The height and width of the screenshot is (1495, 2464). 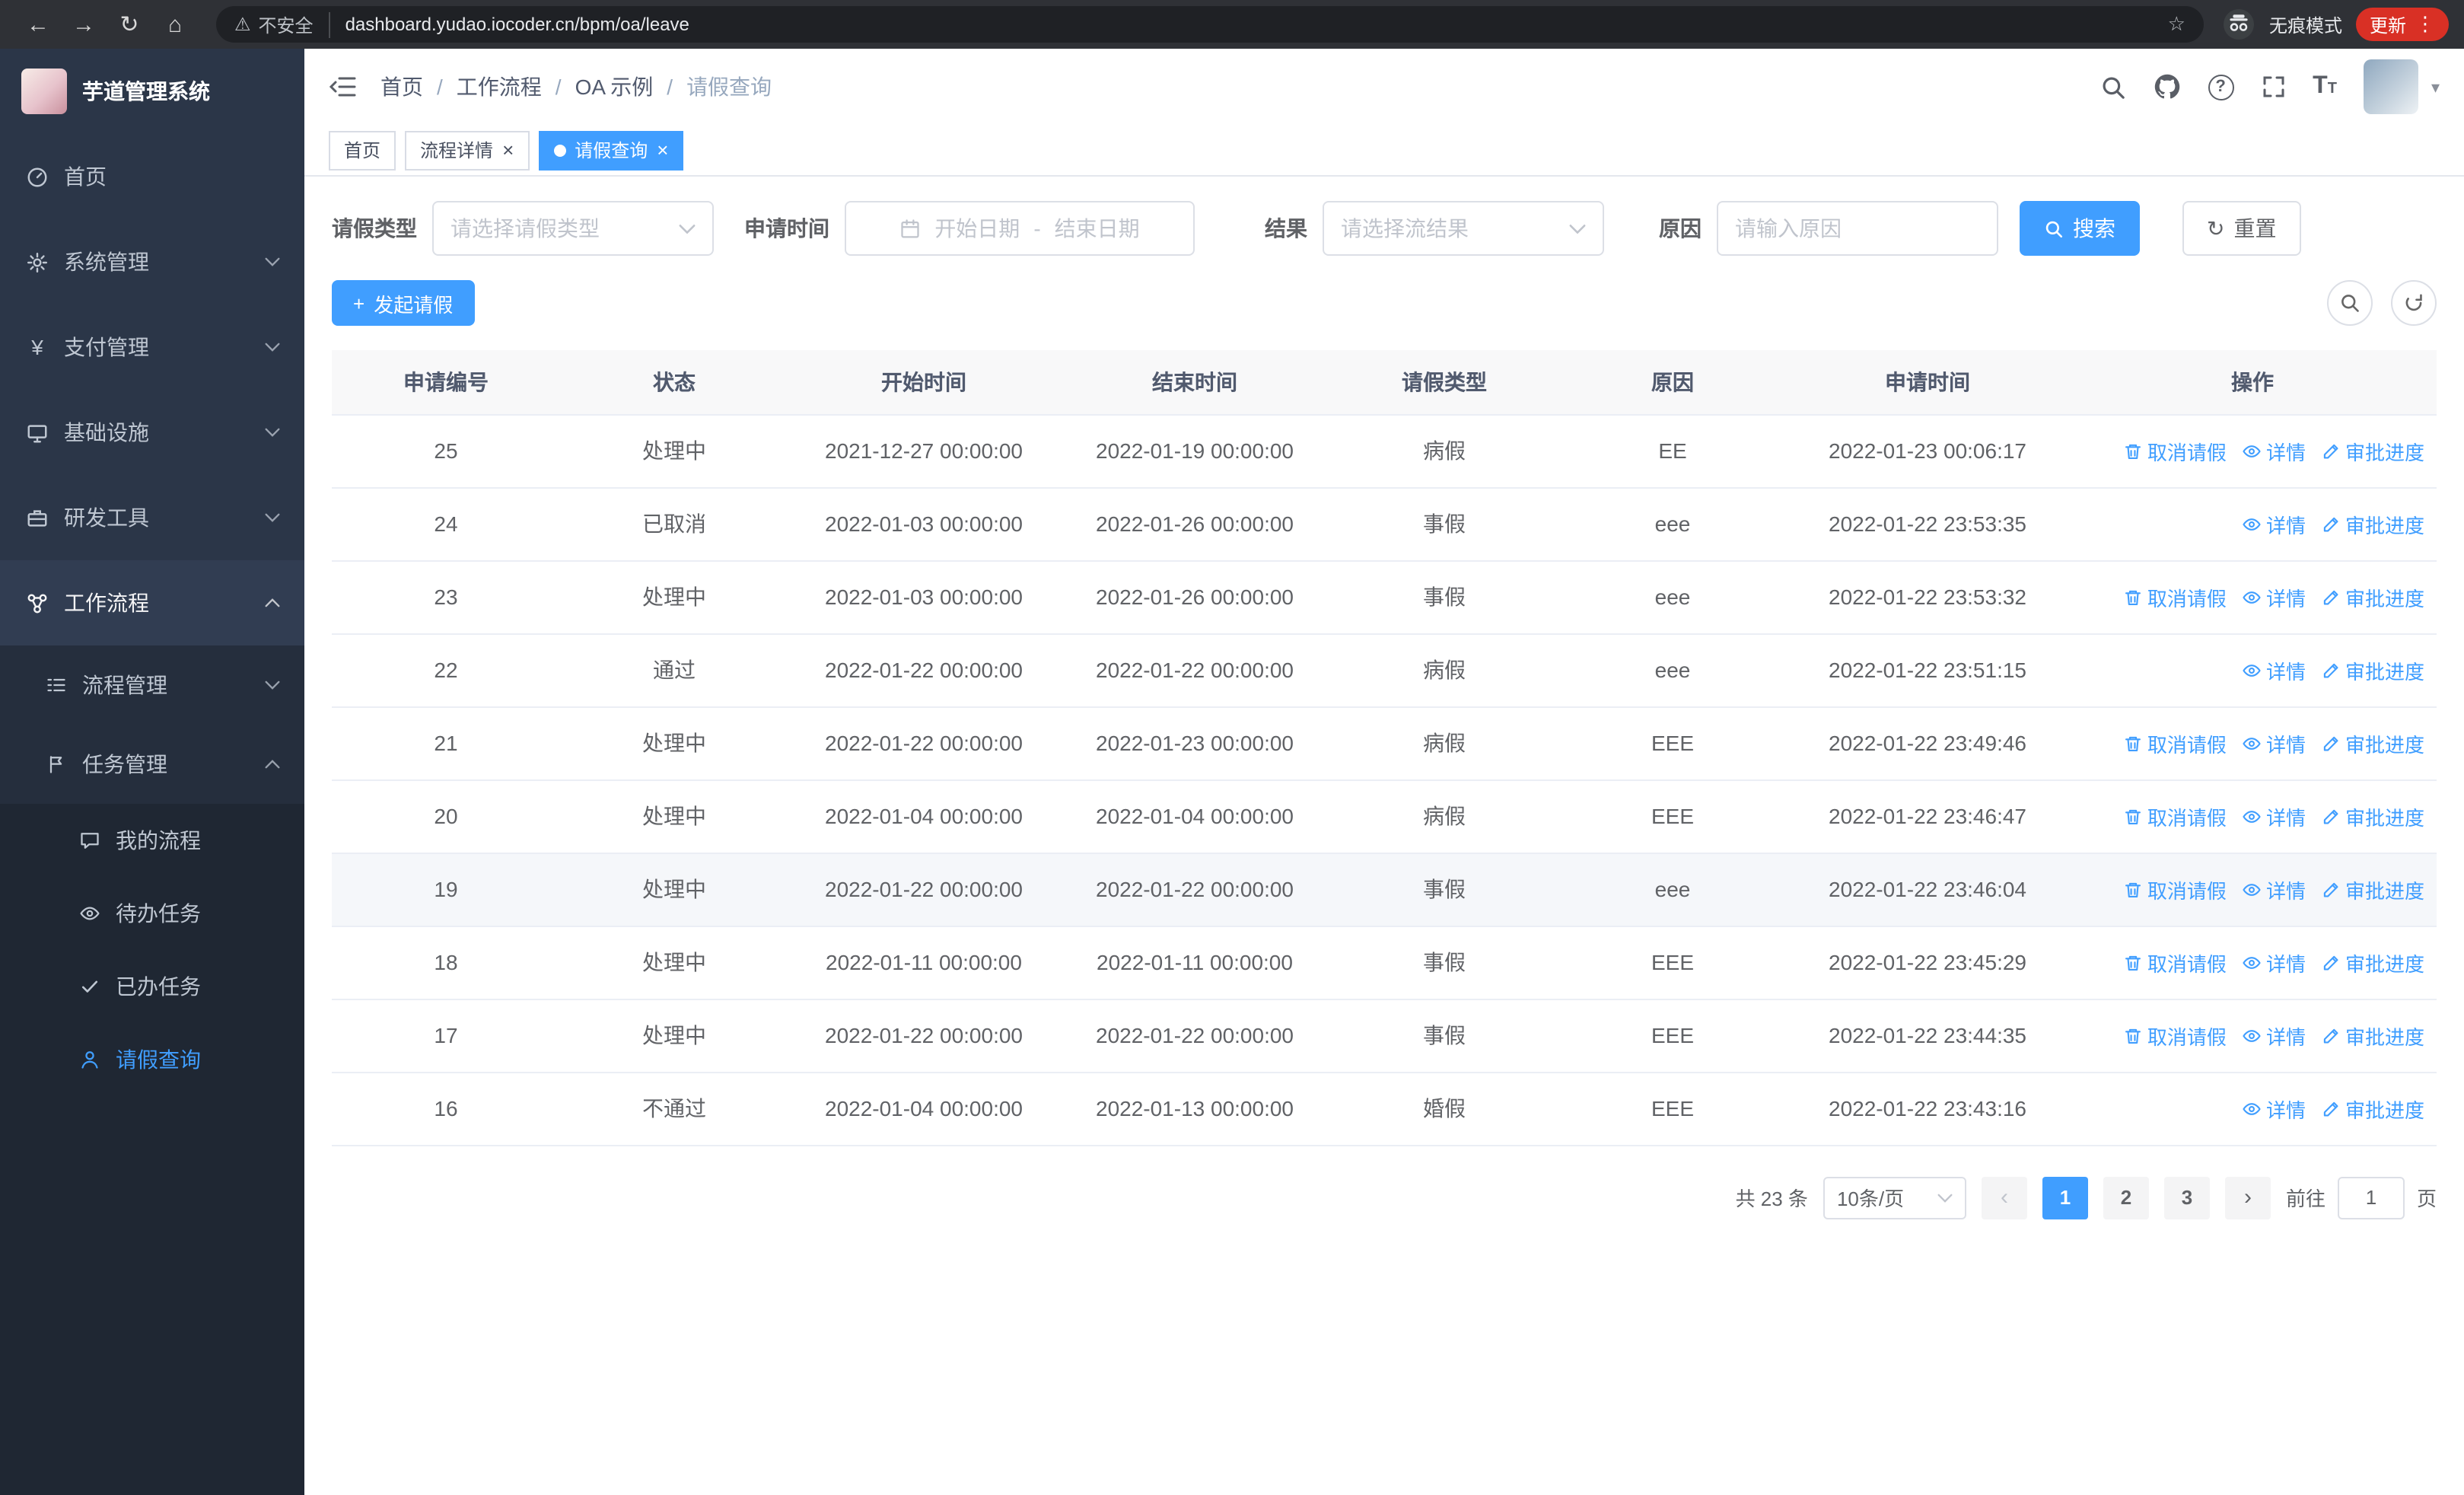 What do you see at coordinates (2402, 25) in the screenshot?
I see `browser-update-button: 更新 ⋮` at bounding box center [2402, 25].